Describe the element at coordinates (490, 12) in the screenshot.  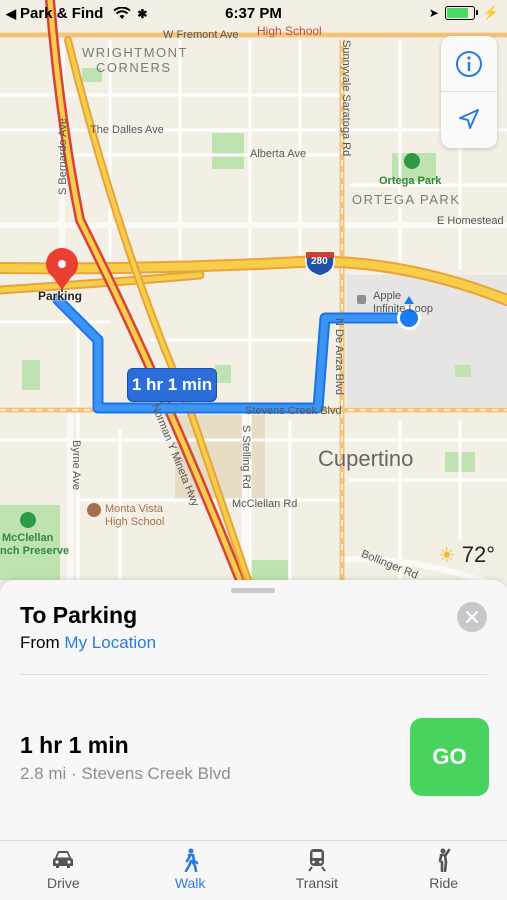
I see `charging-icon: ⚡` at that location.